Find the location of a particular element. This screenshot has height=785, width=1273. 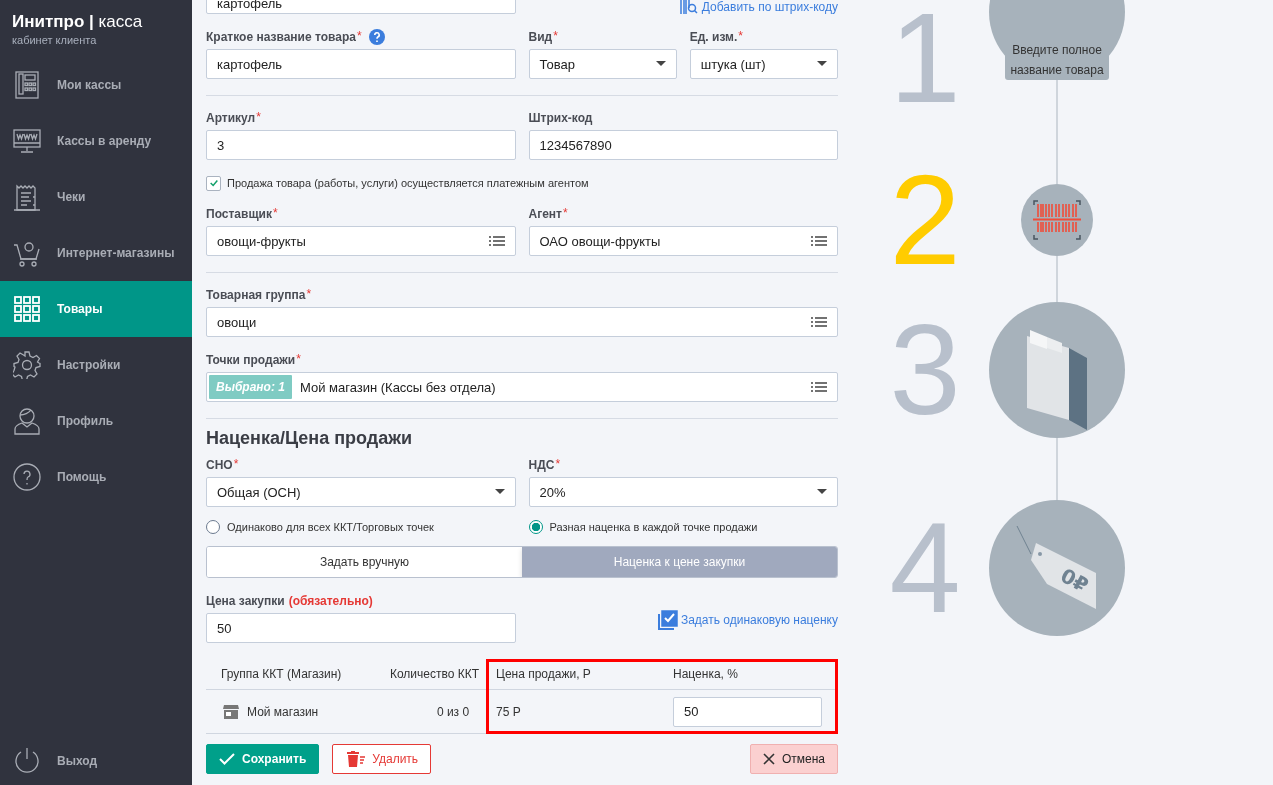

field-label: Агент is located at coordinates (545, 214).